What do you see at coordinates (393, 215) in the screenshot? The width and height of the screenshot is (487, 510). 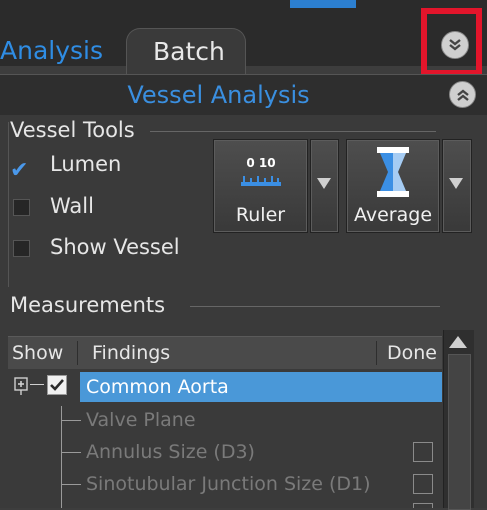 I see `average-label: Average` at bounding box center [393, 215].